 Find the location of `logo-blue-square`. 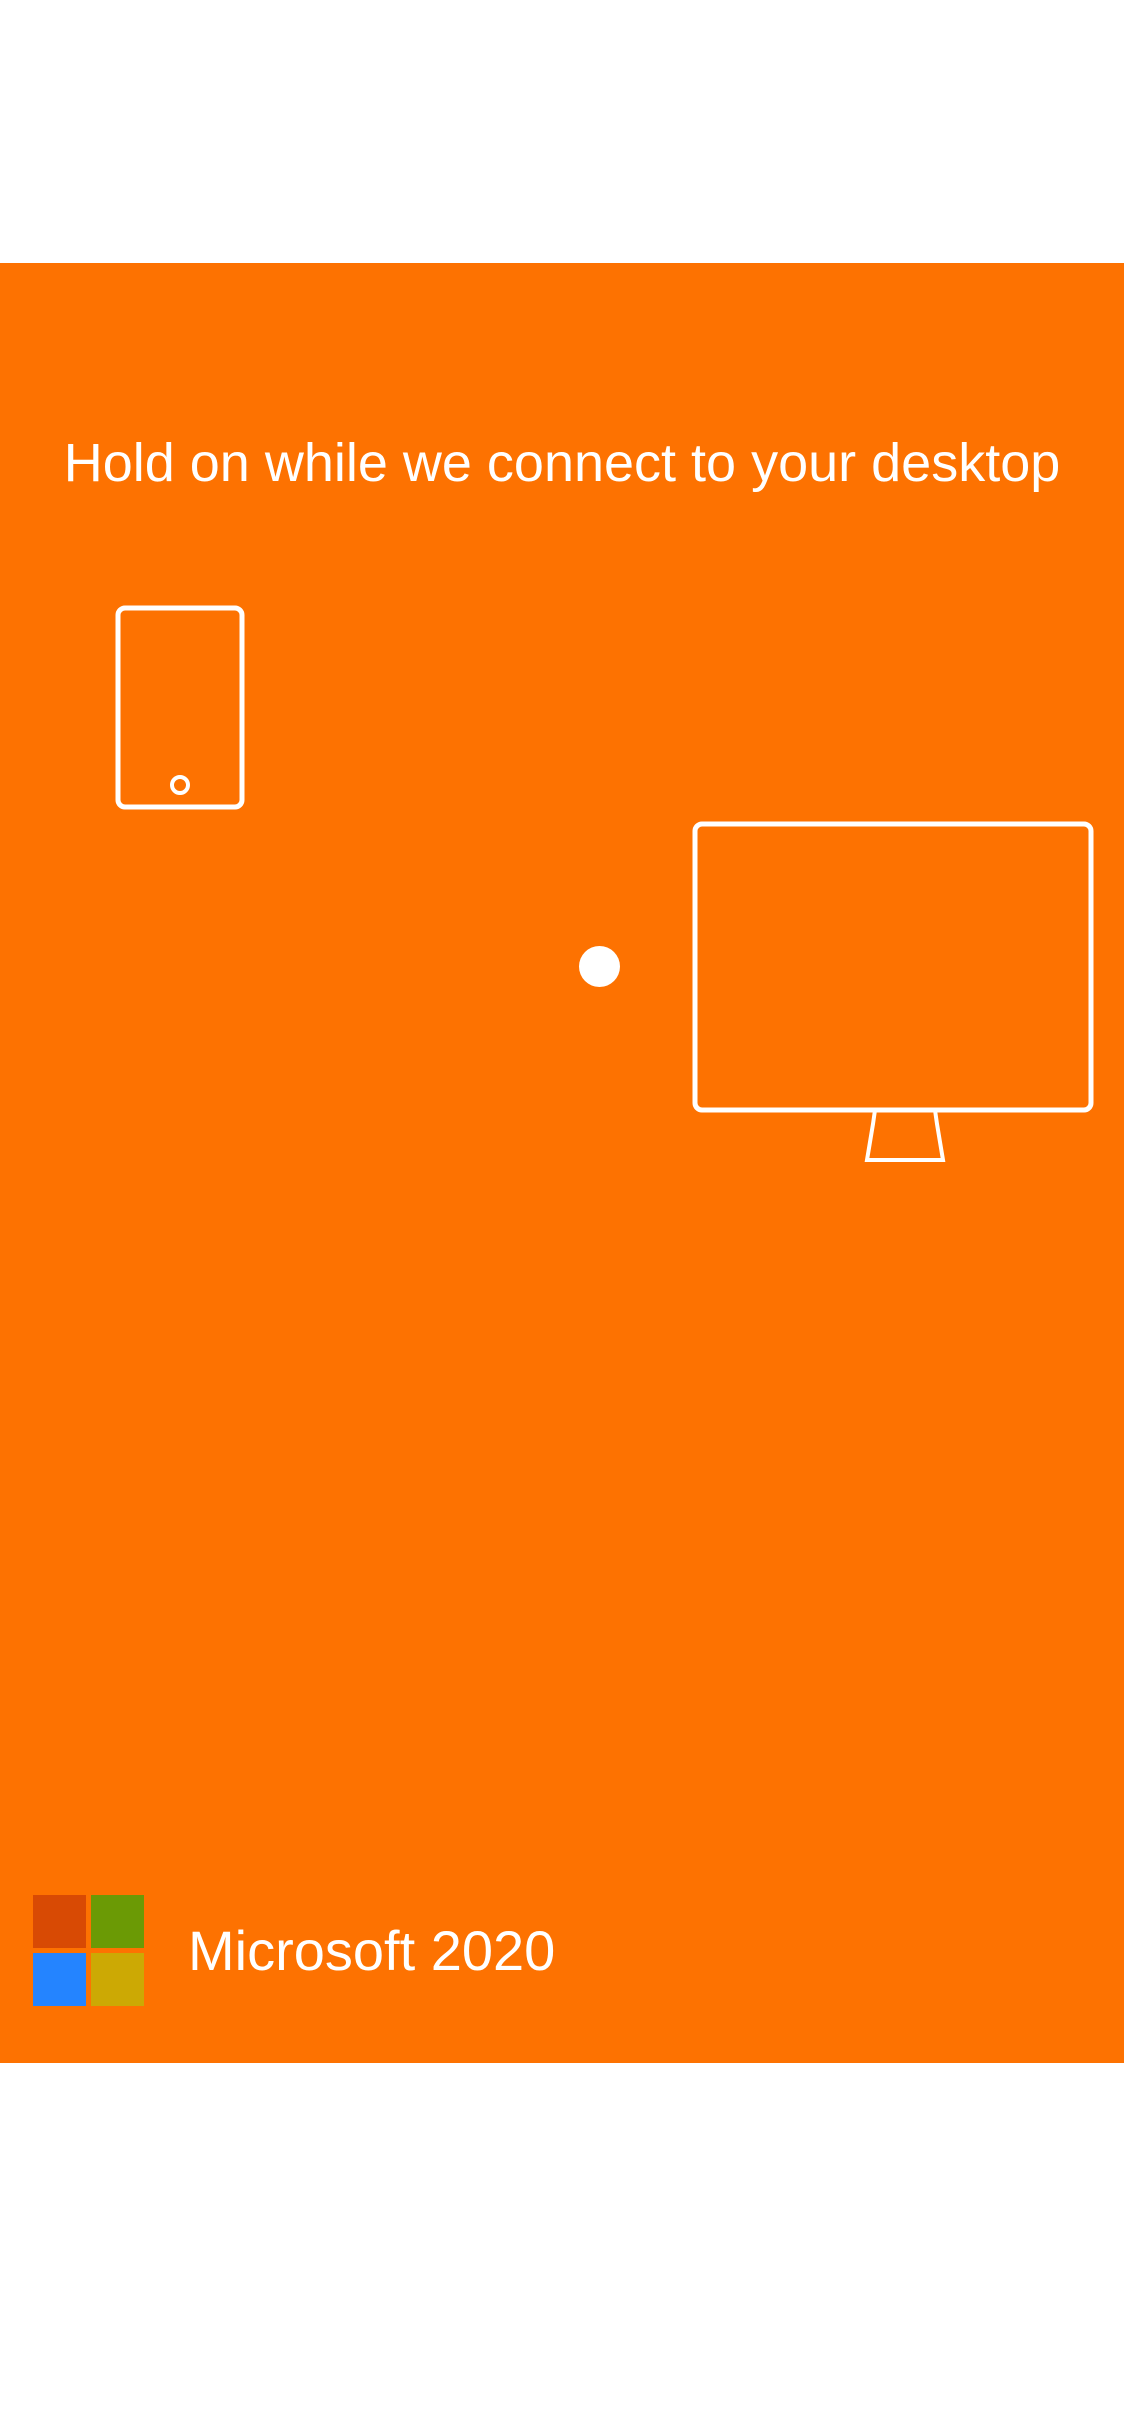

logo-blue-square is located at coordinates (59, 1979).